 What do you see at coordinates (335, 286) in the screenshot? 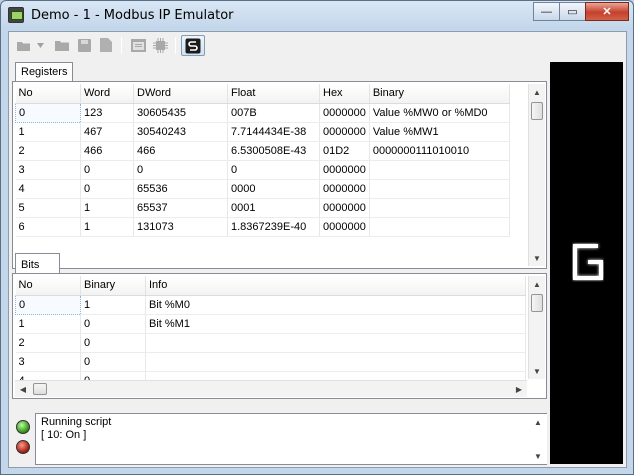
I see `bit-column-header: Info` at bounding box center [335, 286].